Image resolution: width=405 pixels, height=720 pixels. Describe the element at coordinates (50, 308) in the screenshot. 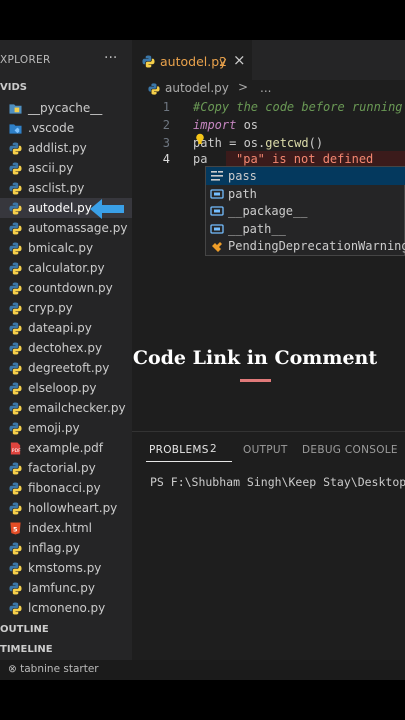

I see `tree-item-label: cryp.py` at that location.